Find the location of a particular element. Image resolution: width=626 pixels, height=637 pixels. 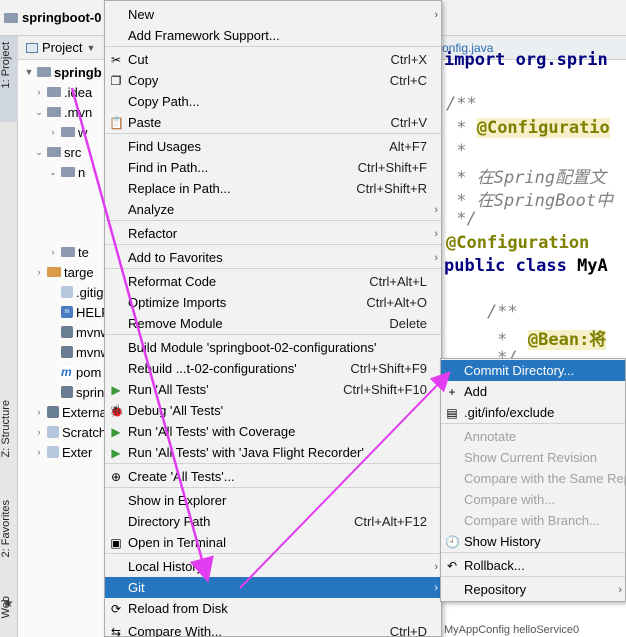

project-tool-label: 1: Project is located at coordinates (6, 65).